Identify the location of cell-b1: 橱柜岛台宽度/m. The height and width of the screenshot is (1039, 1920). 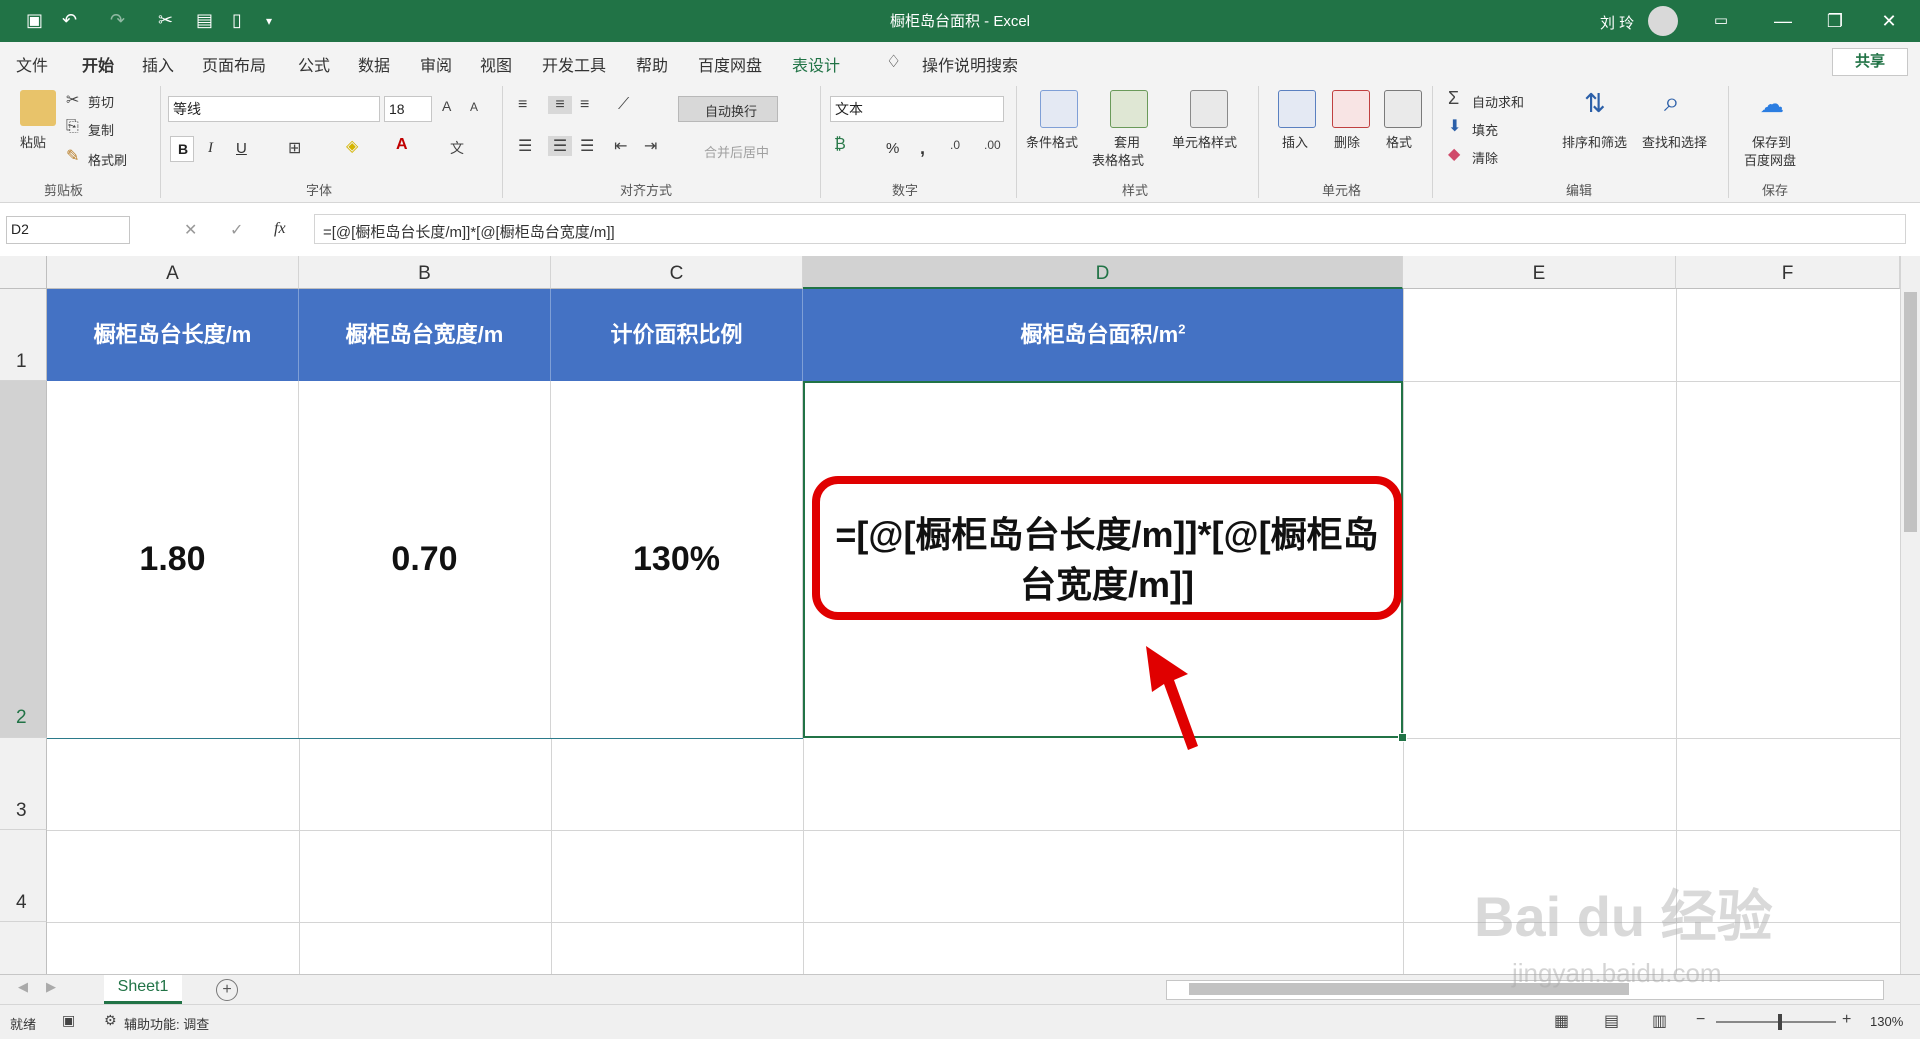
(425, 335).